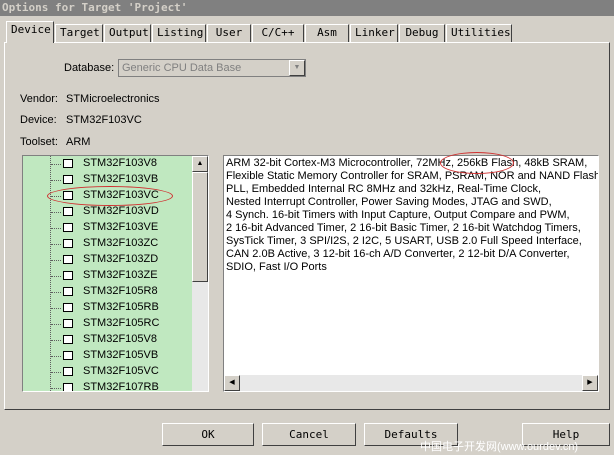 The width and height of the screenshot is (614, 455). I want to click on database-value: Generic CPU Data Base, so click(182, 68).